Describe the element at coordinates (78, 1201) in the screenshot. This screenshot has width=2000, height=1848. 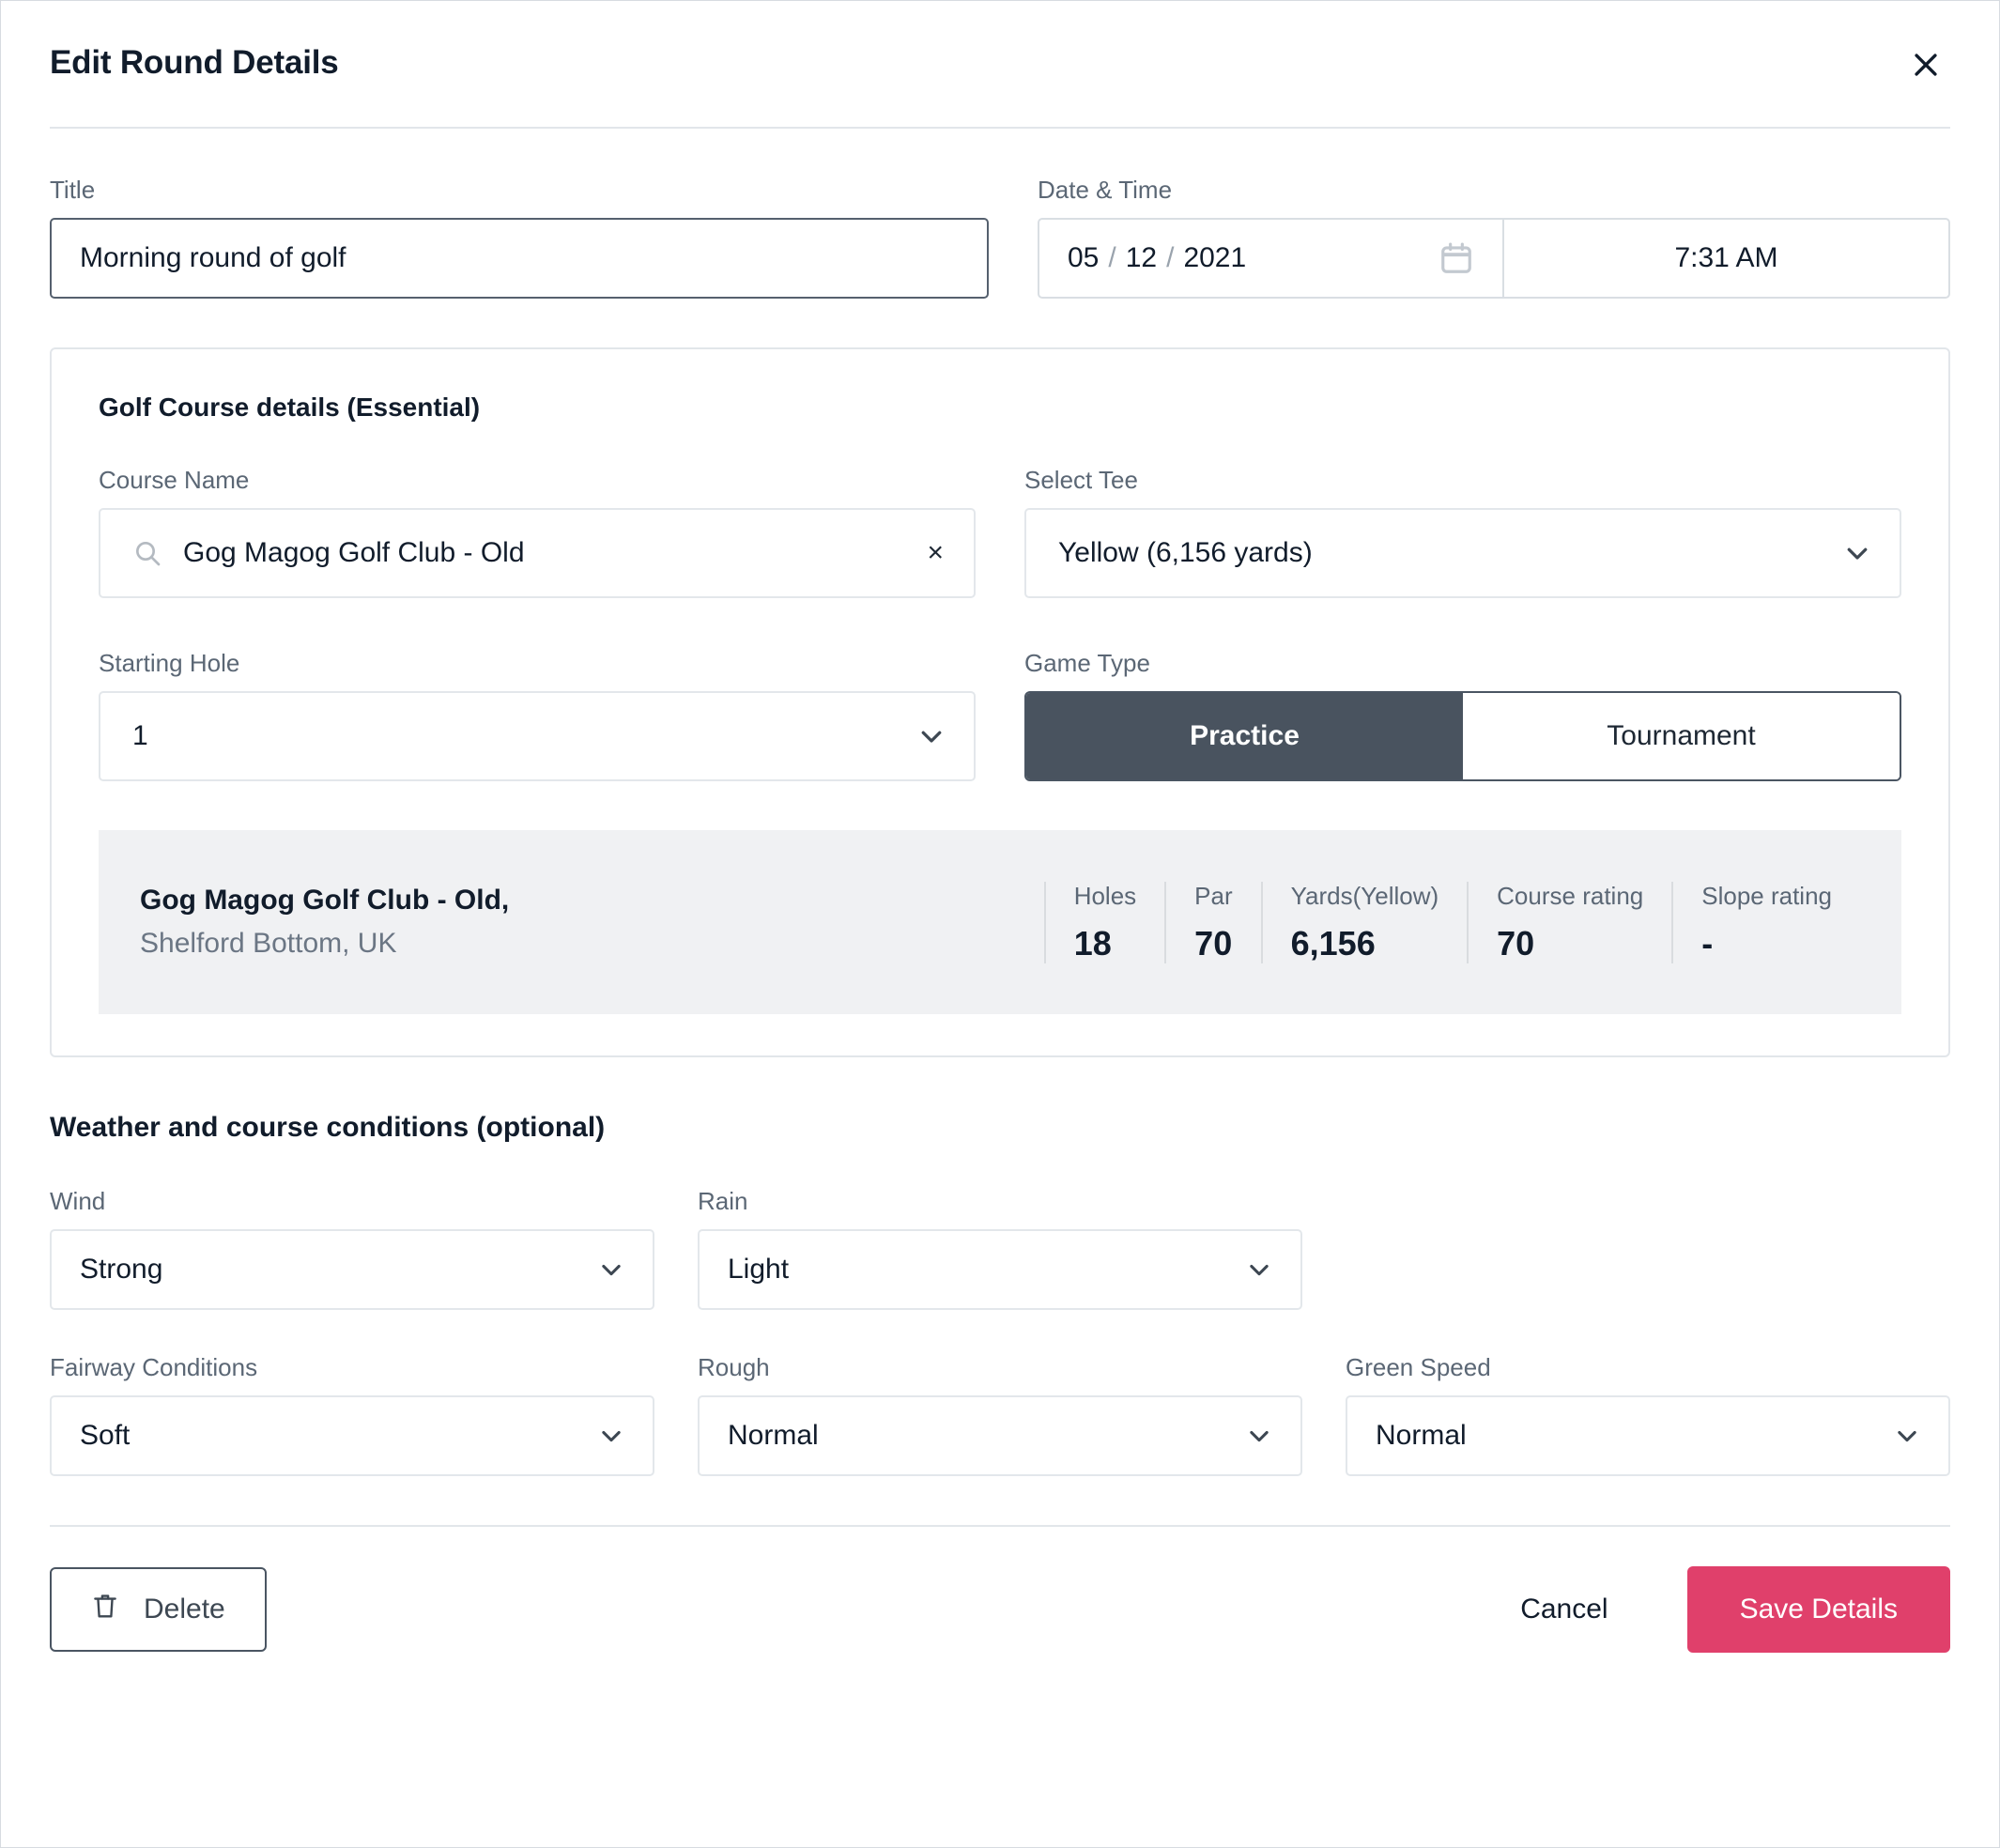
I see `wind-label: Wind` at that location.